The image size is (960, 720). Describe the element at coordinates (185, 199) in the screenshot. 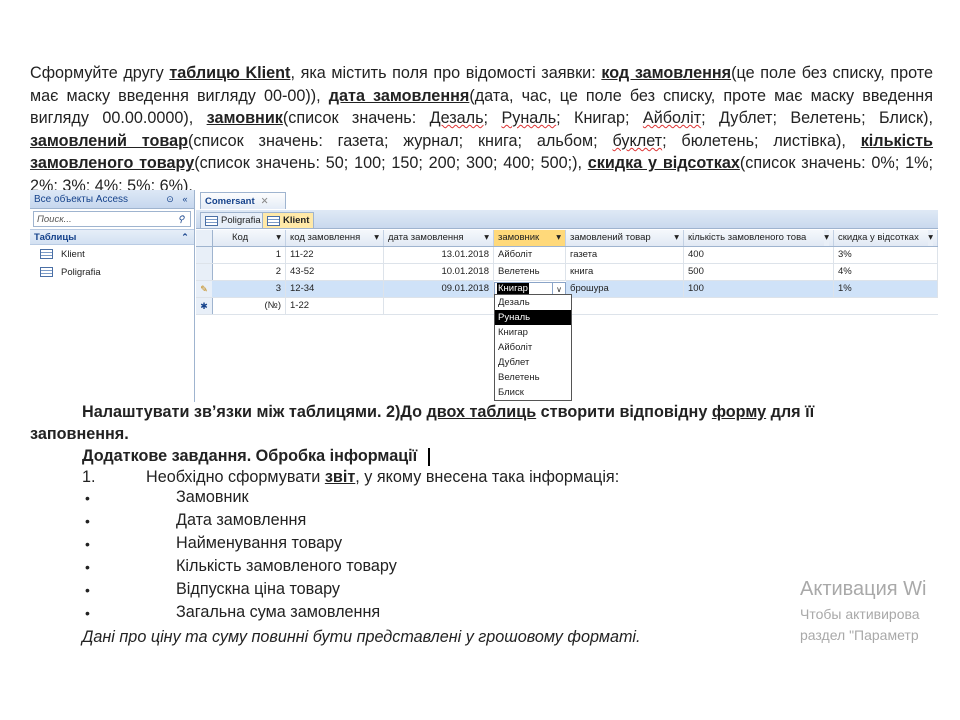

I see `collapse-icon: «` at that location.